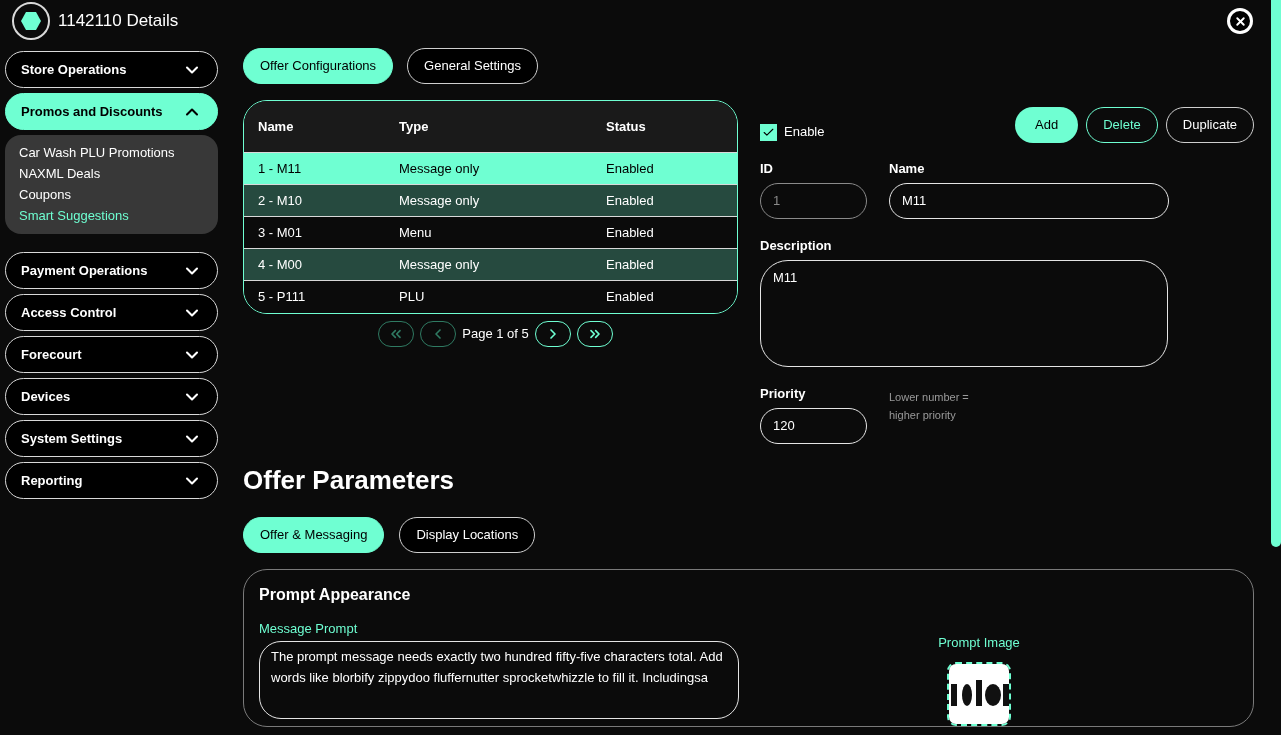  Describe the element at coordinates (111, 111) in the screenshot. I see `sidebar-section: Promos and Discounts` at that location.